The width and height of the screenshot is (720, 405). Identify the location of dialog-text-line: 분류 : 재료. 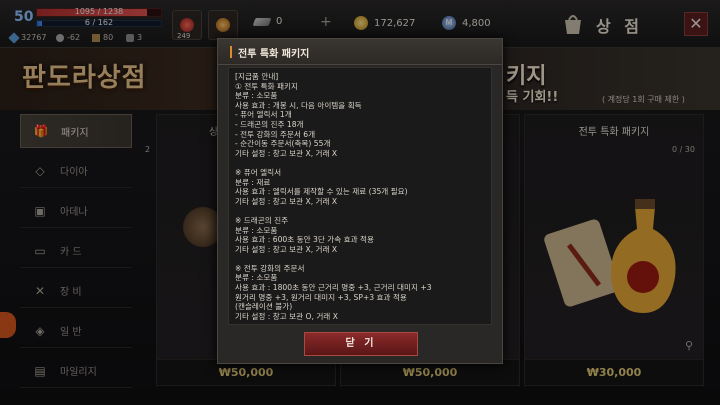
(253, 182).